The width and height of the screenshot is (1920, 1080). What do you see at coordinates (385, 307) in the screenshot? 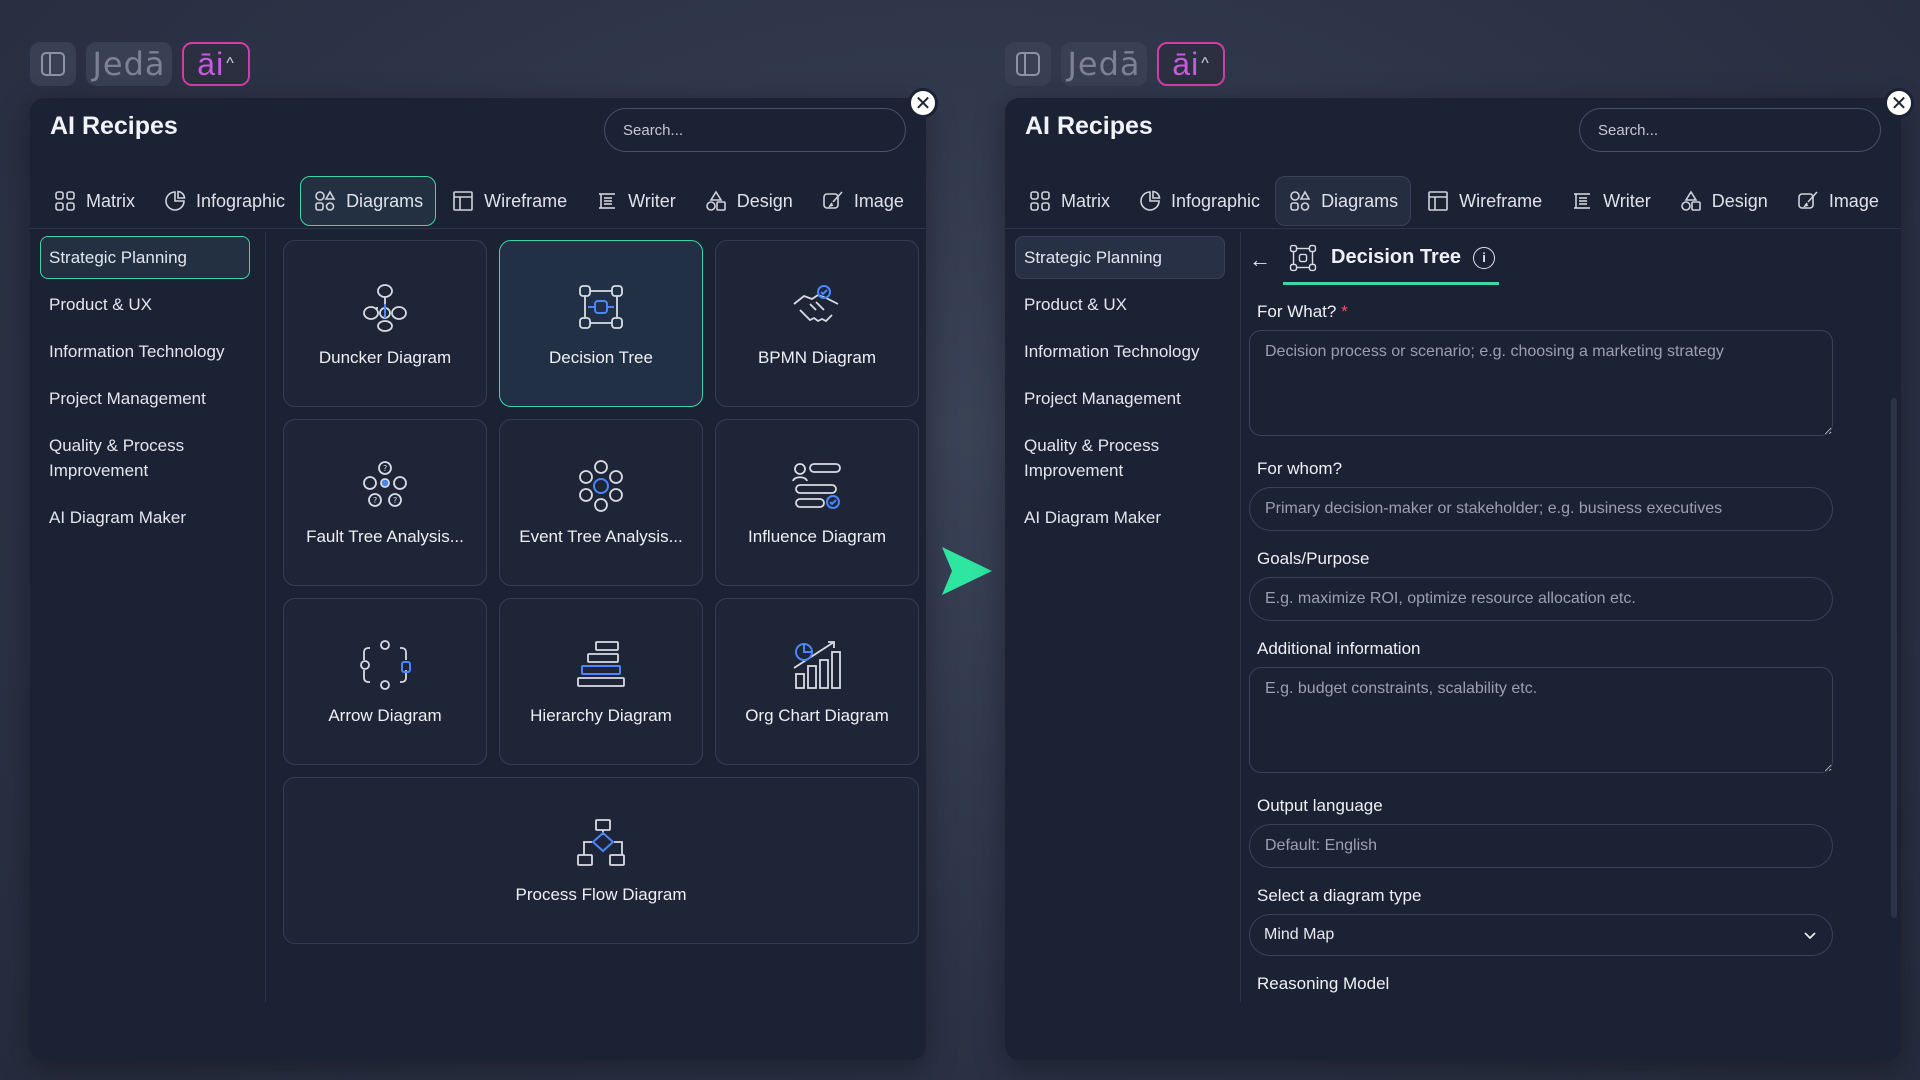
I see `duncker-icon` at bounding box center [385, 307].